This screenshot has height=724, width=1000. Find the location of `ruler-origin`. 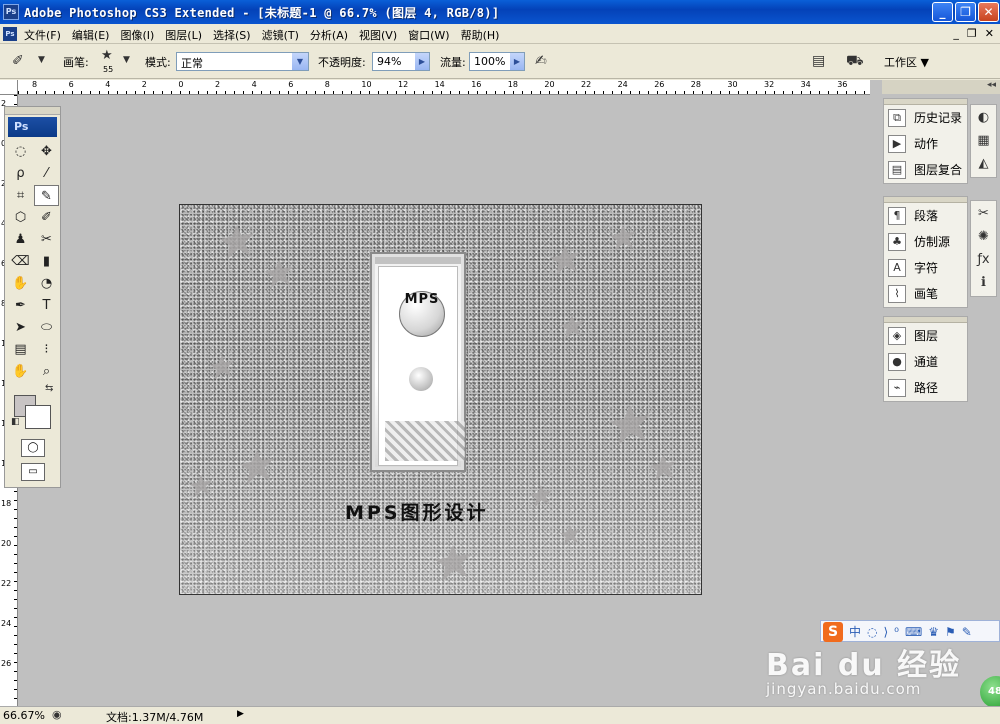

ruler-origin is located at coordinates (9, 87).